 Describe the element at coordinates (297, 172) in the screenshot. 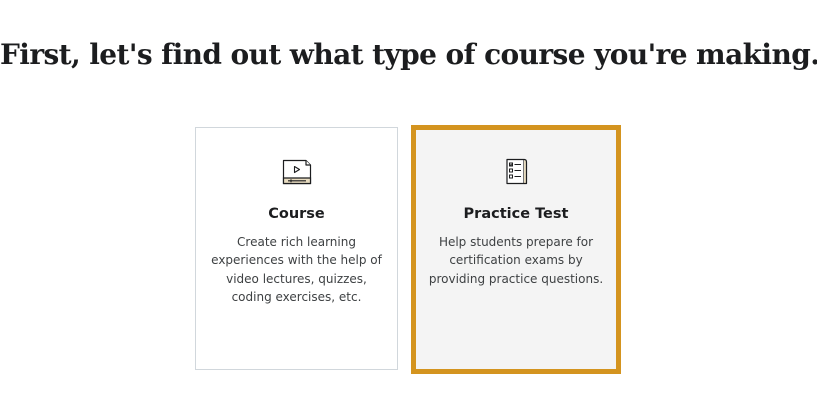

I see `video-lecture-icon` at that location.